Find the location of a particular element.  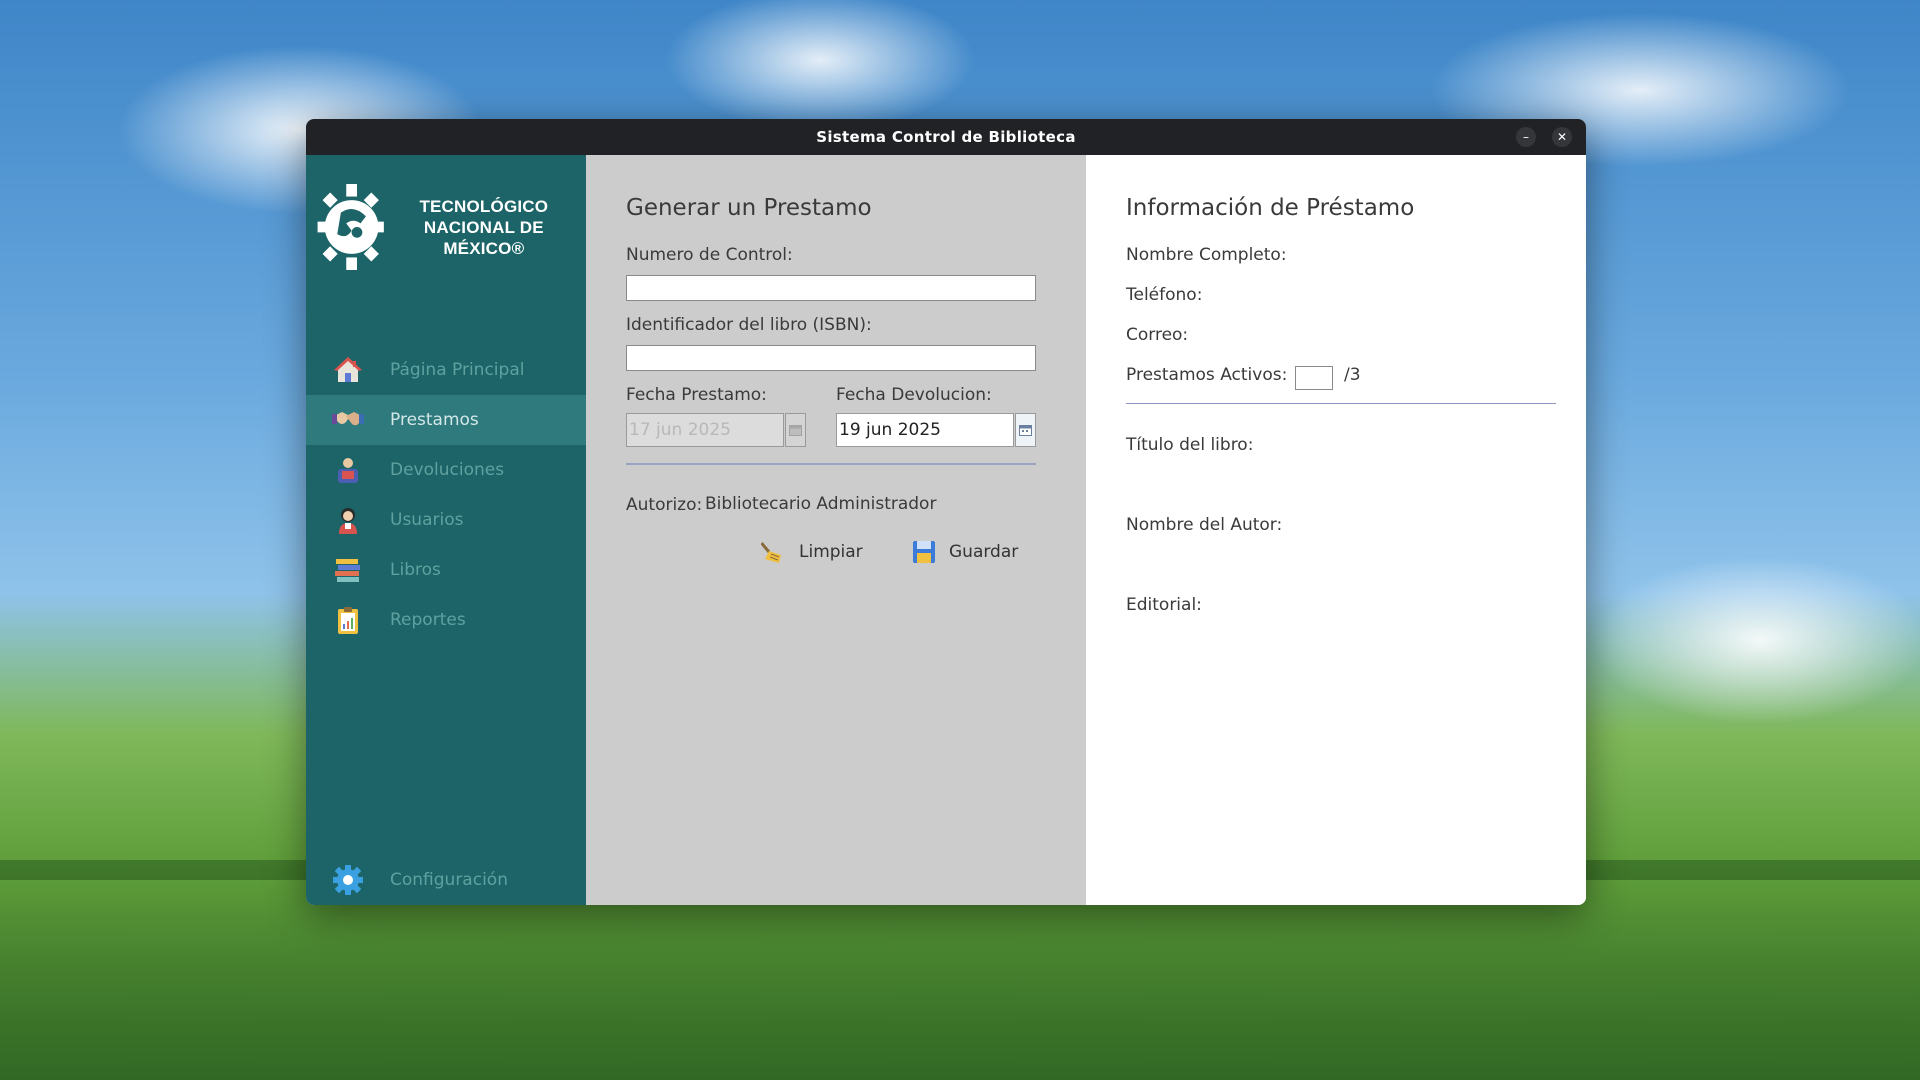

limpiar-button: Limpiar is located at coordinates (812, 552).